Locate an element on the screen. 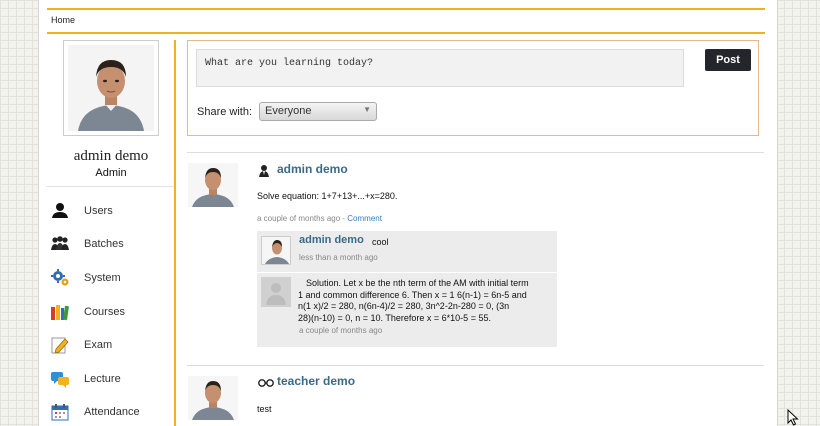 The height and width of the screenshot is (426, 820). post-button: Post is located at coordinates (728, 60).